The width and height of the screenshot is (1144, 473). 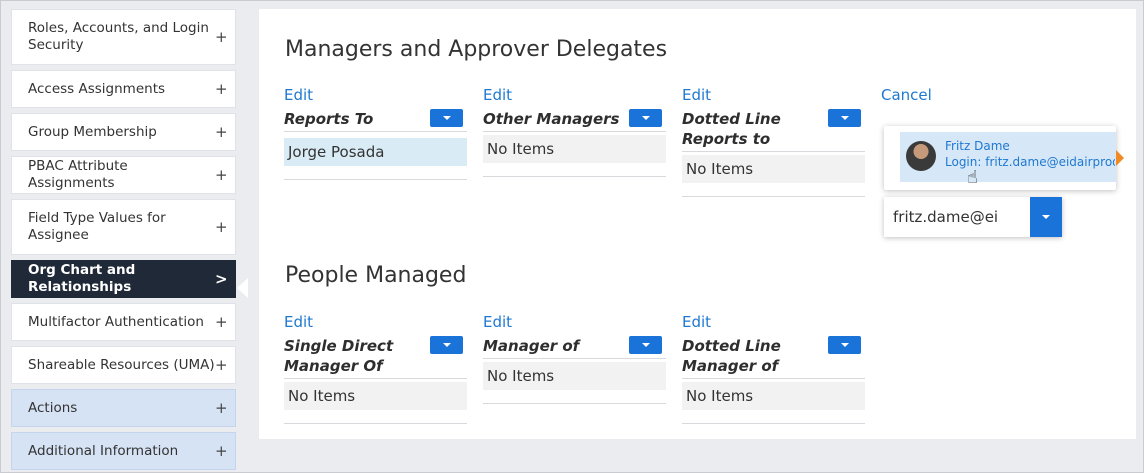 I want to click on user-search-combobox, so click(x=973, y=217).